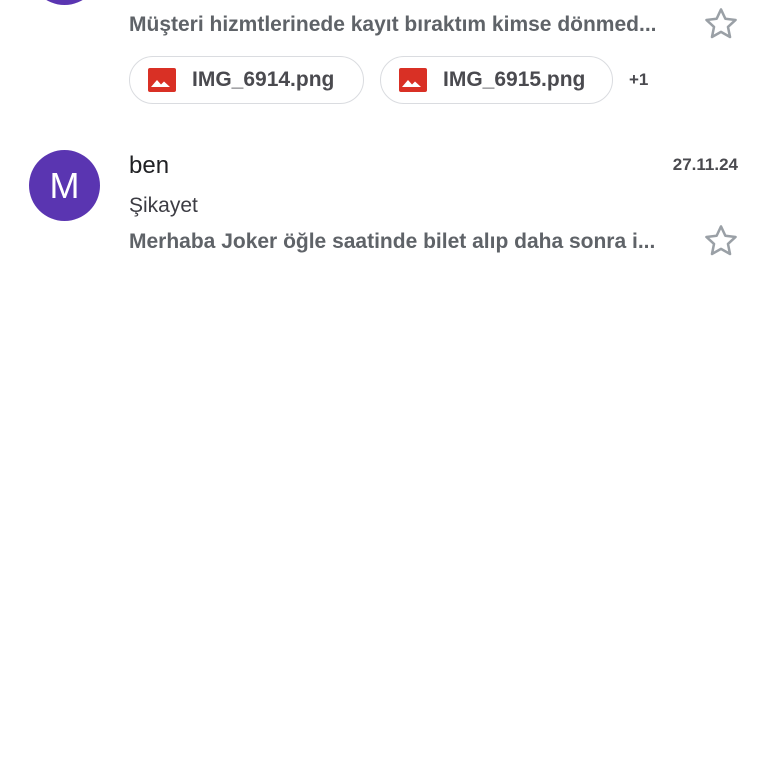 This screenshot has height=768, width=768. What do you see at coordinates (705, 164) in the screenshot?
I see `mail-date: 27.11.24` at bounding box center [705, 164].